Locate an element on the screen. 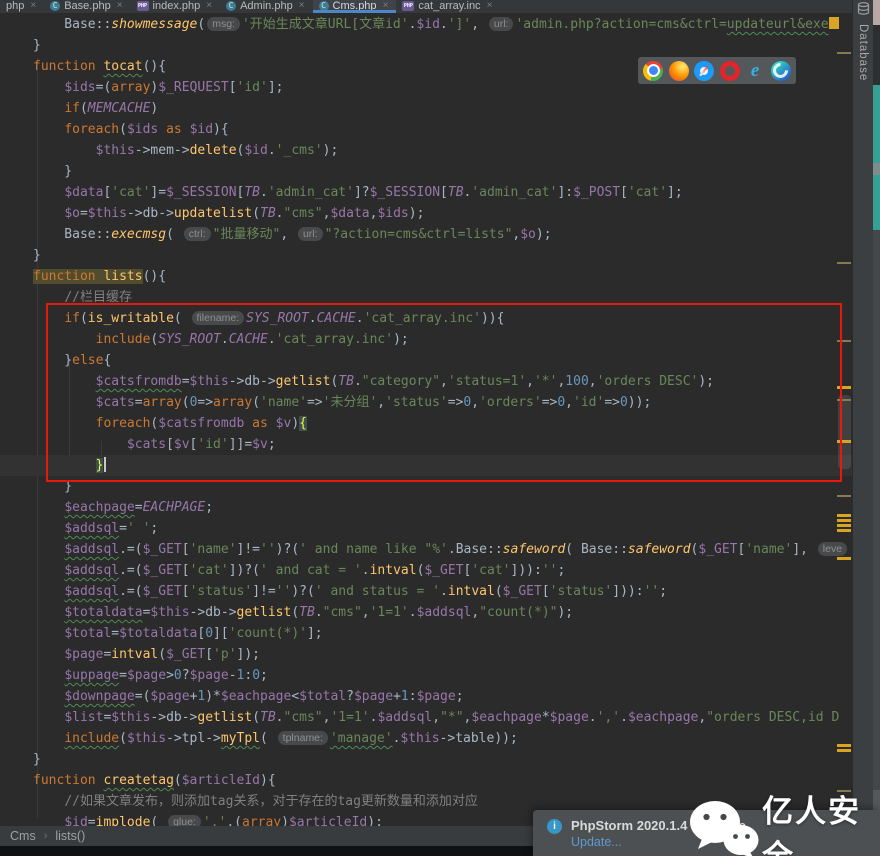 Image resolution: width=880 pixels, height=856 pixels. code-line: //如果文章发布，则添加tag关系，对于存在的tag更新数量和添加对应 is located at coordinates (426, 801).